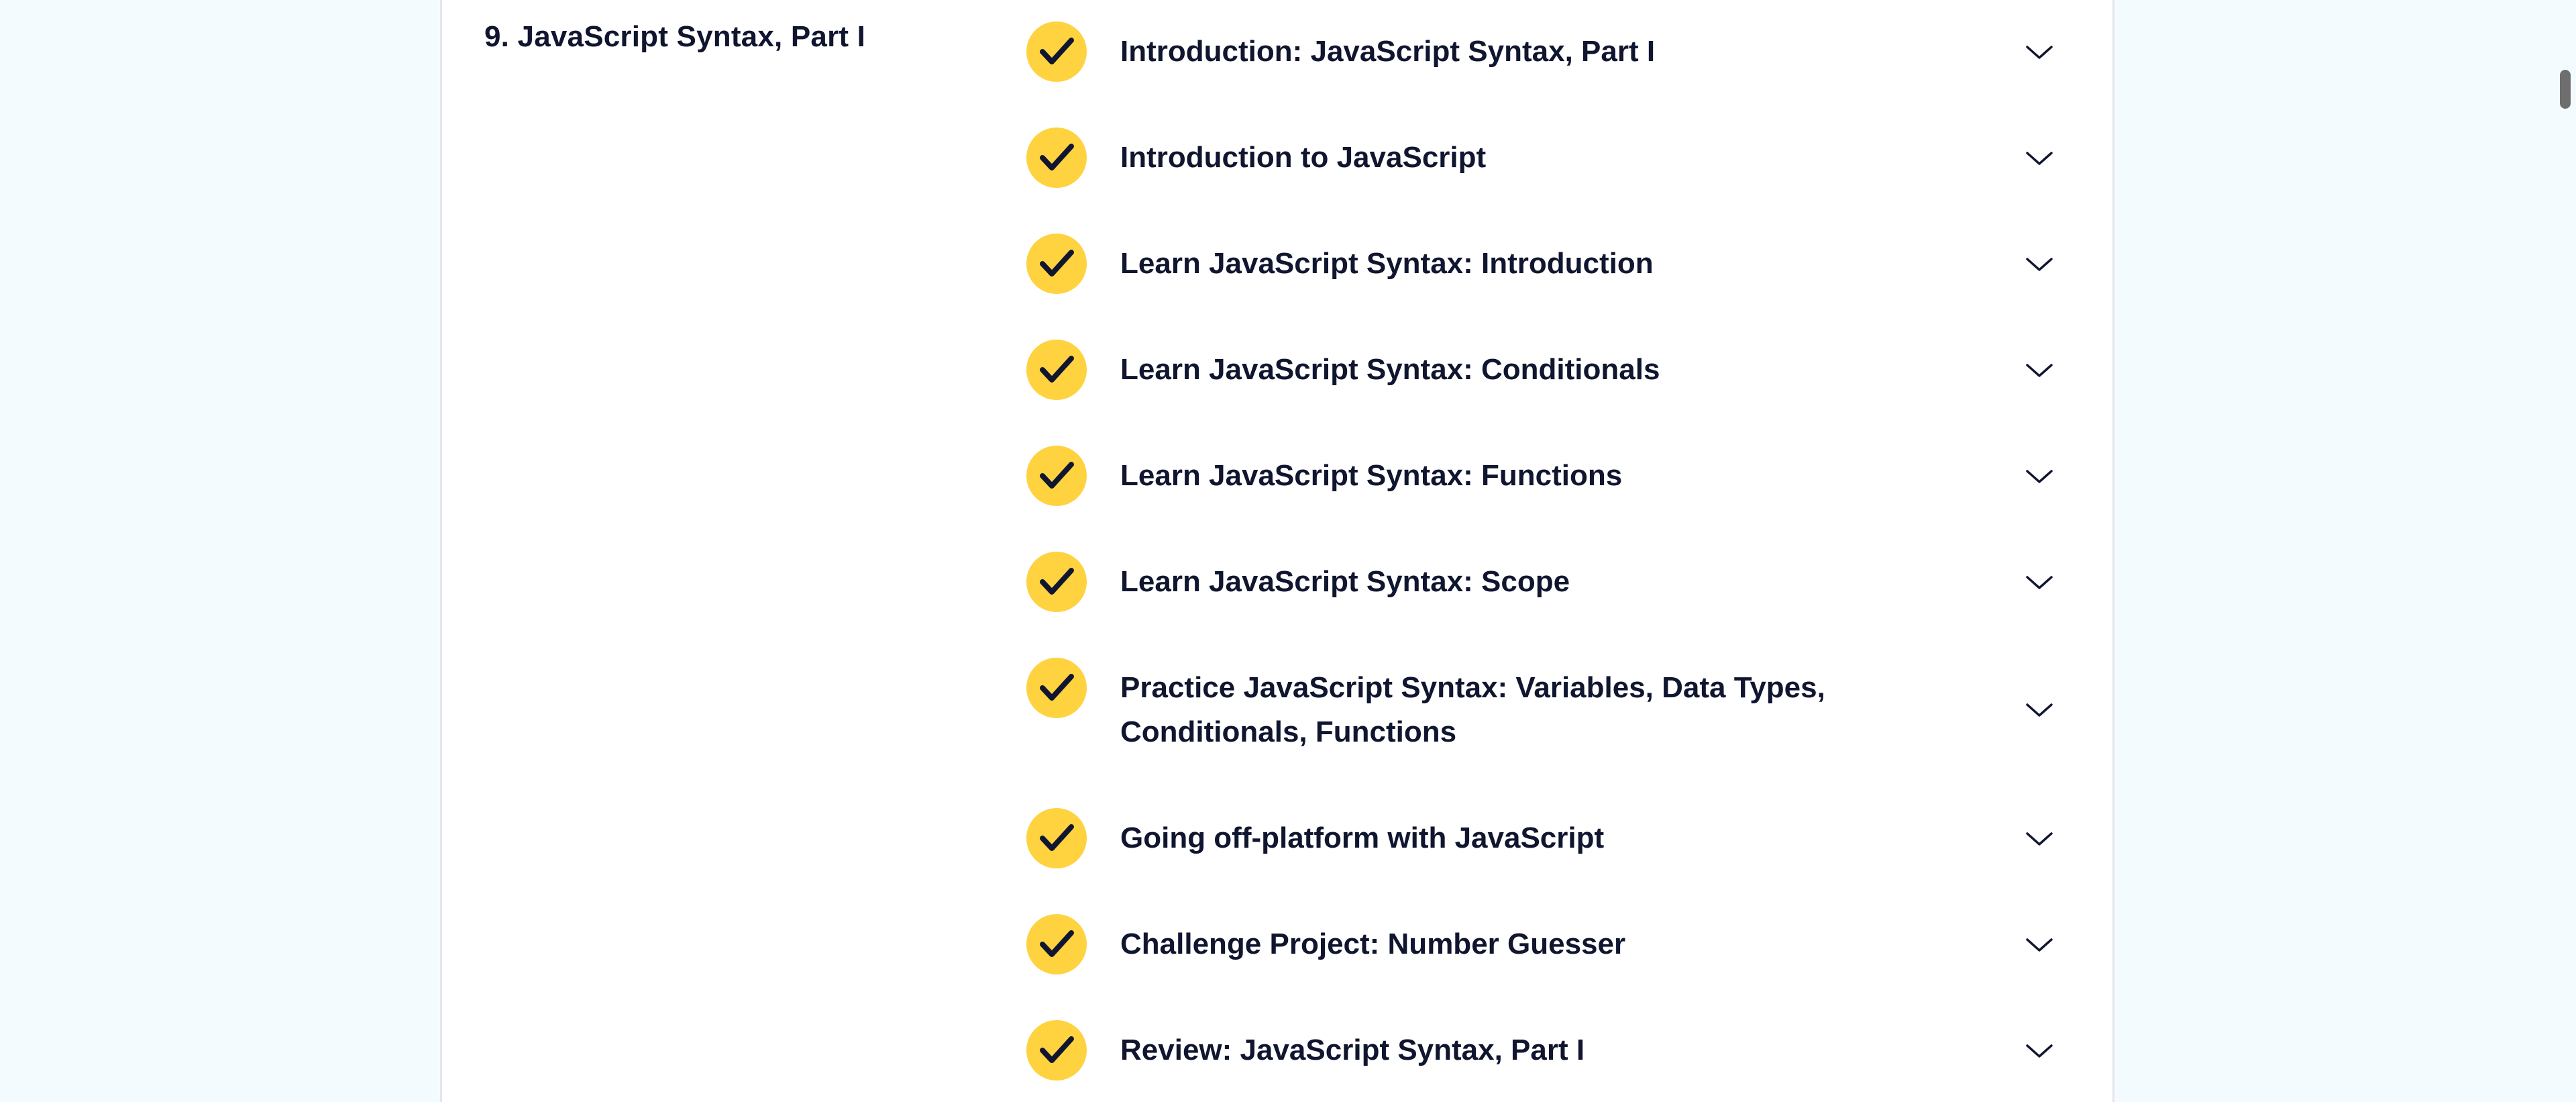 The width and height of the screenshot is (2576, 1102). I want to click on vertical-scrollbar, so click(2566, 551).